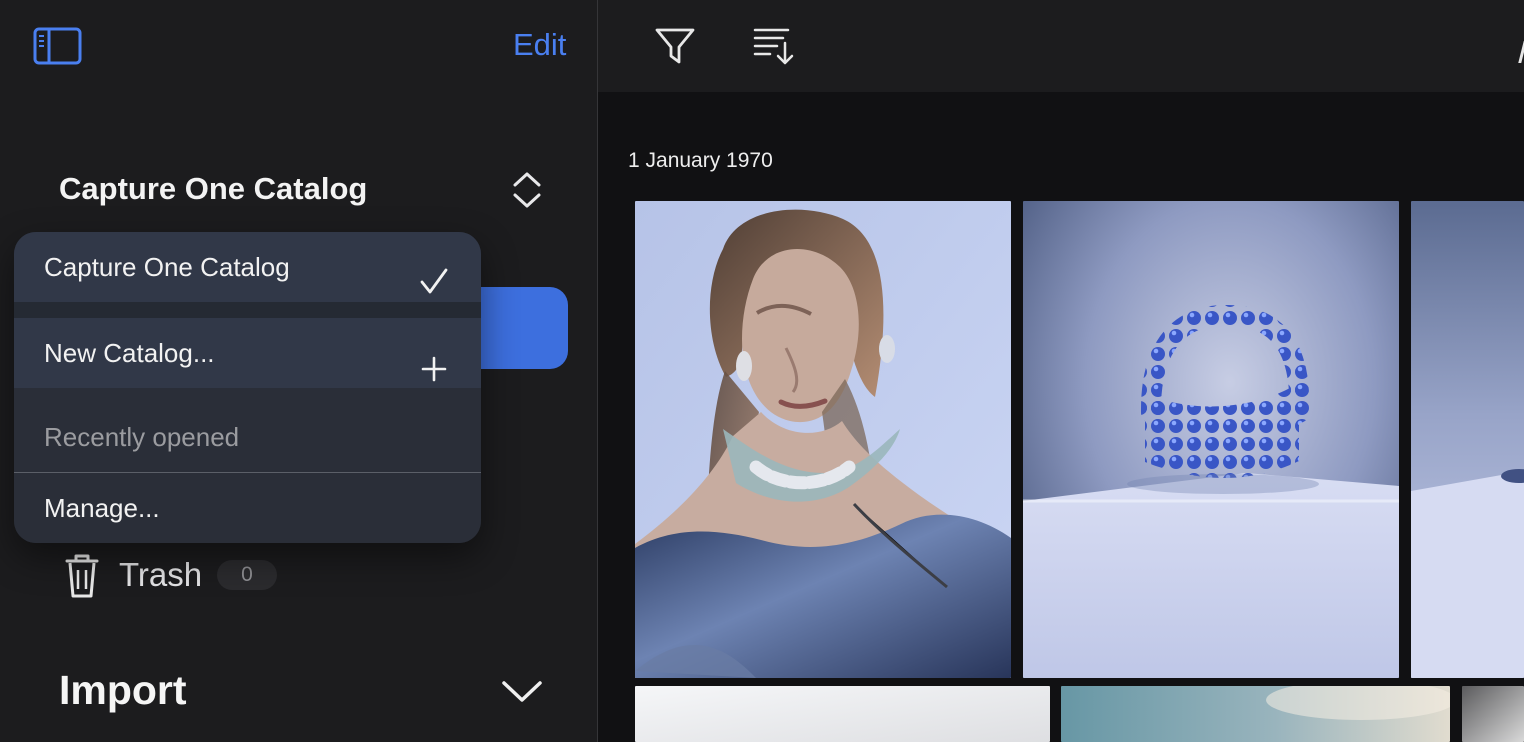 The width and height of the screenshot is (1524, 742). I want to click on plus-icon, so click(434, 361).